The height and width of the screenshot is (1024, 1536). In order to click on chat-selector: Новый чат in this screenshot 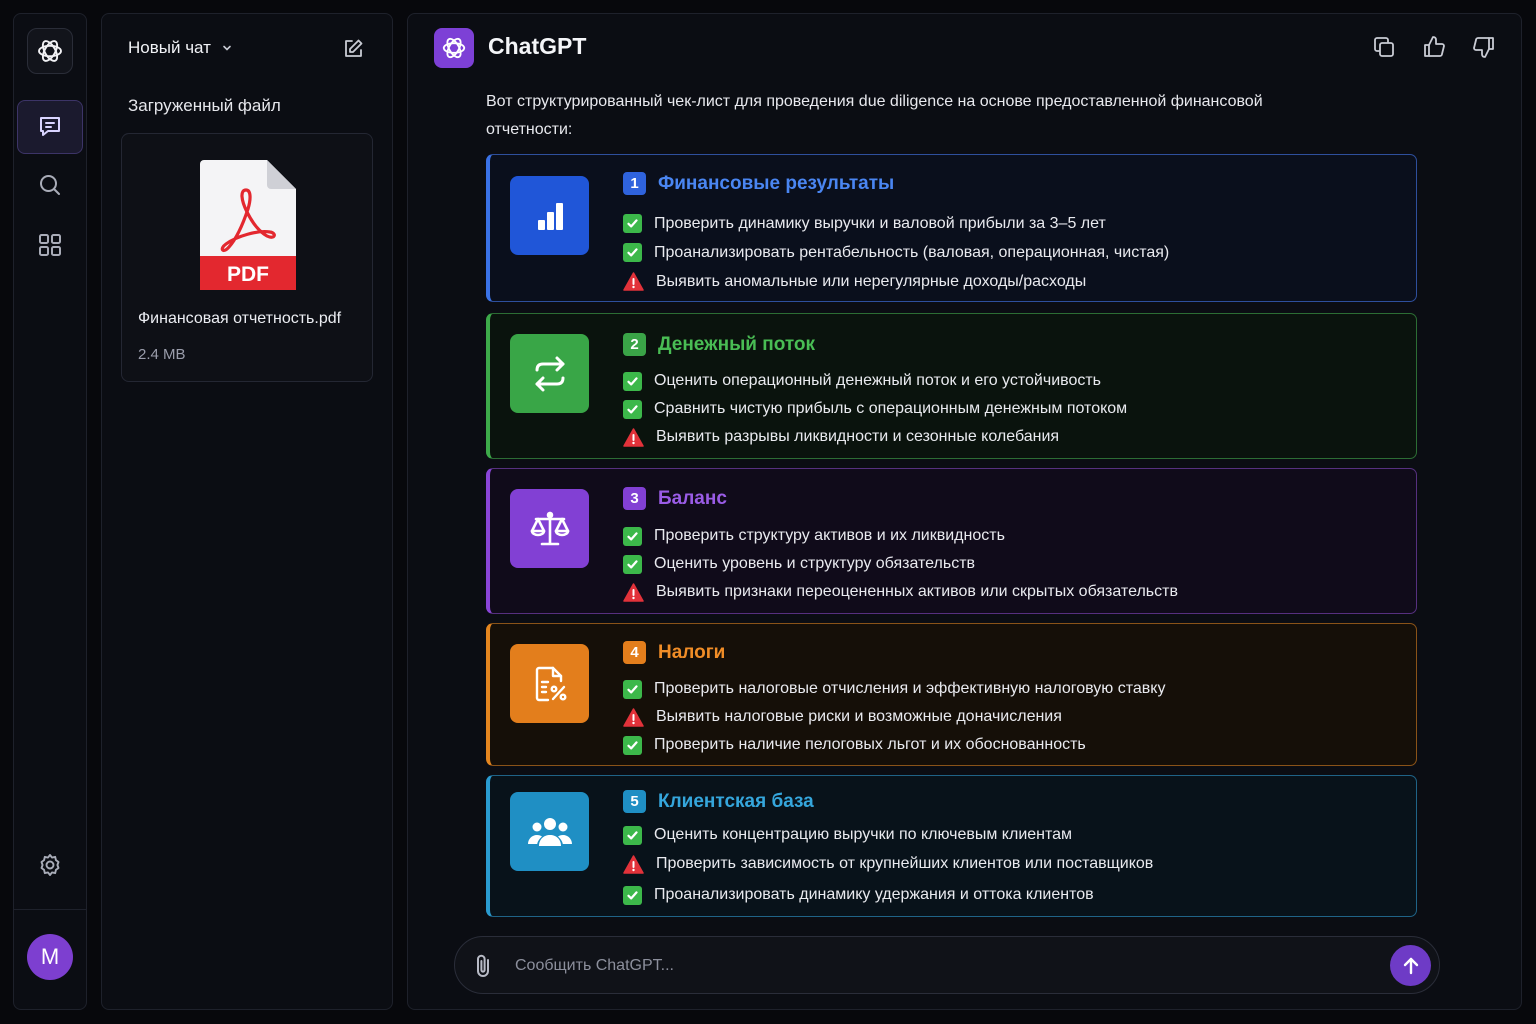, I will do `click(180, 48)`.